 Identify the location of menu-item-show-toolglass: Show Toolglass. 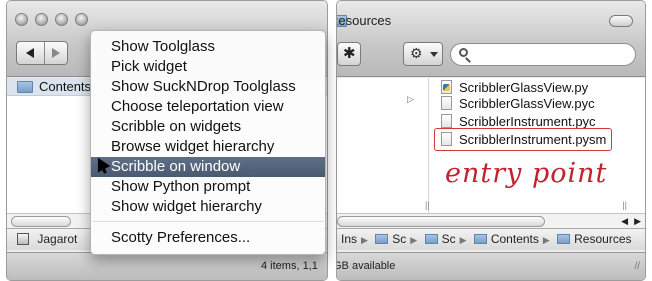
(208, 47).